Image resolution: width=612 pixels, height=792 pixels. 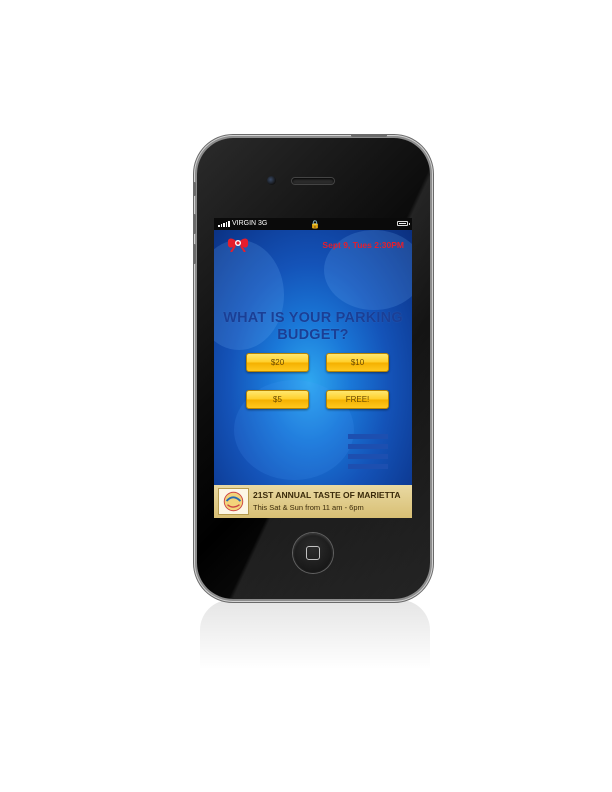 I want to click on battery-icon, so click(x=403, y=223).